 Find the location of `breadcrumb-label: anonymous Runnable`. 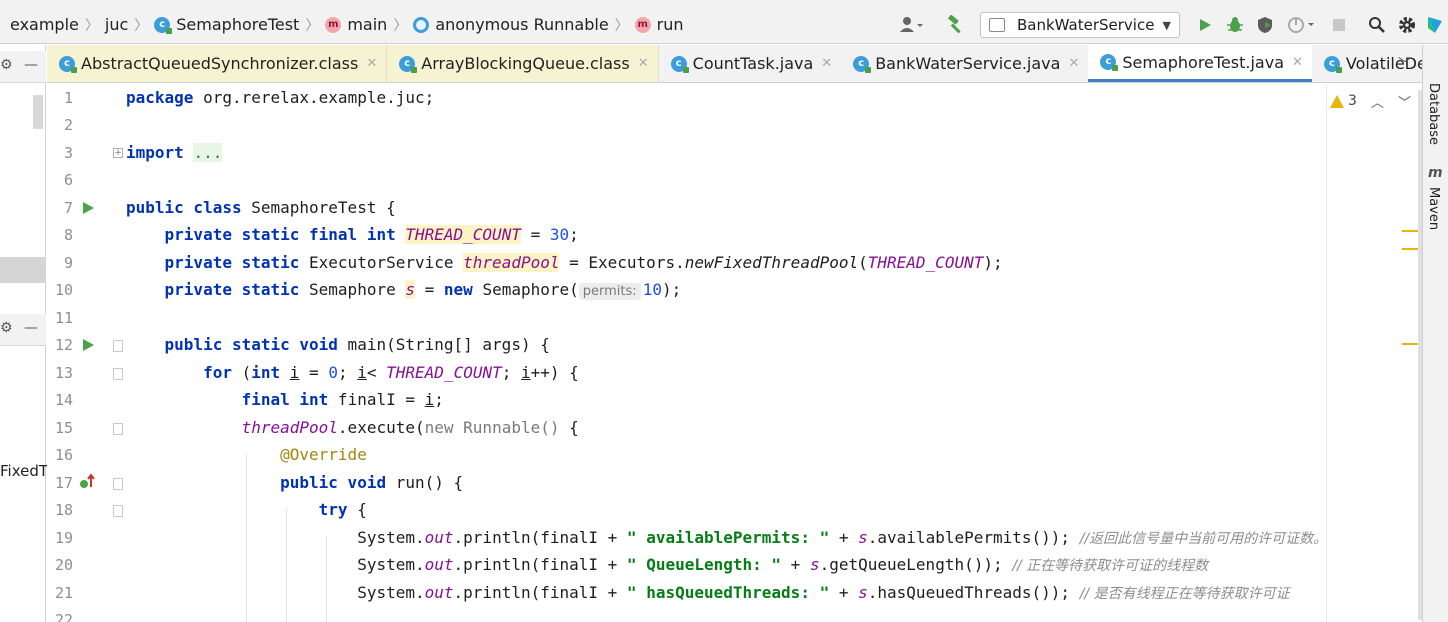

breadcrumb-label: anonymous Runnable is located at coordinates (522, 24).